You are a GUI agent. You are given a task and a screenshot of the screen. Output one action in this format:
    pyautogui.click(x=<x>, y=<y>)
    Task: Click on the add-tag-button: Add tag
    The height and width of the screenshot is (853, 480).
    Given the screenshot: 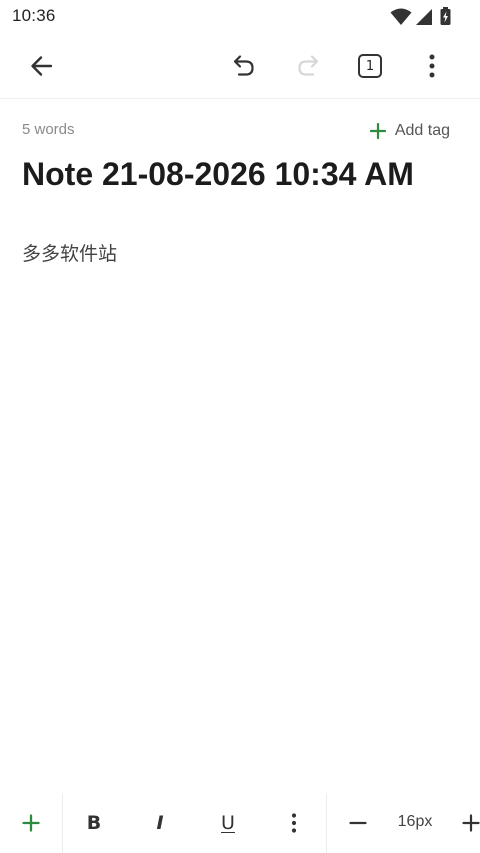 What is the action you would take?
    pyautogui.click(x=409, y=131)
    